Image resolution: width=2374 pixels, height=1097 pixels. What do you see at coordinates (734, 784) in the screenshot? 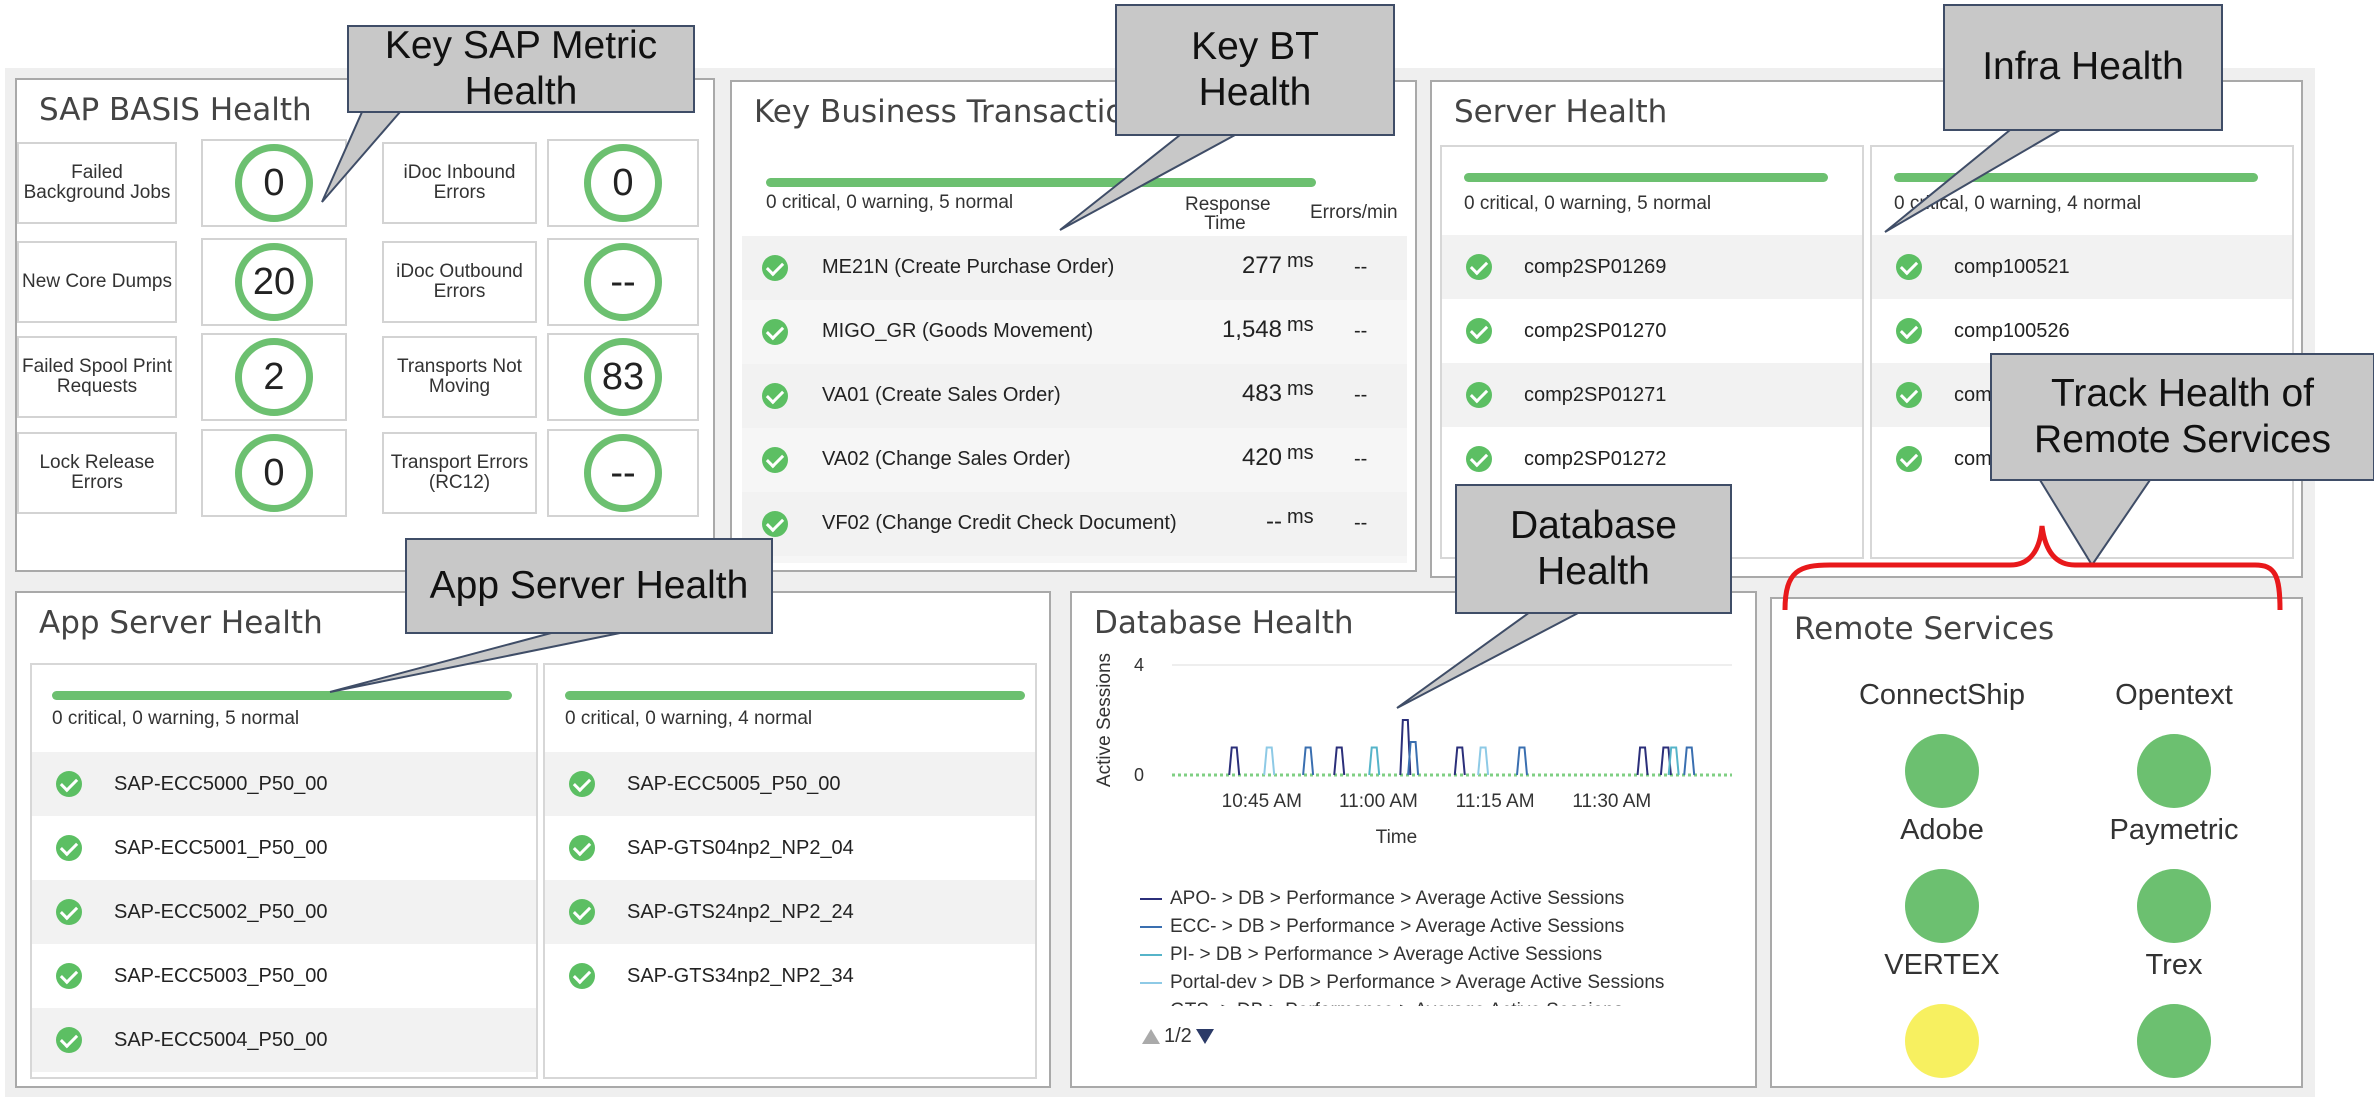
I see `health-row-label: SAP-ECC5005_P50_00` at bounding box center [734, 784].